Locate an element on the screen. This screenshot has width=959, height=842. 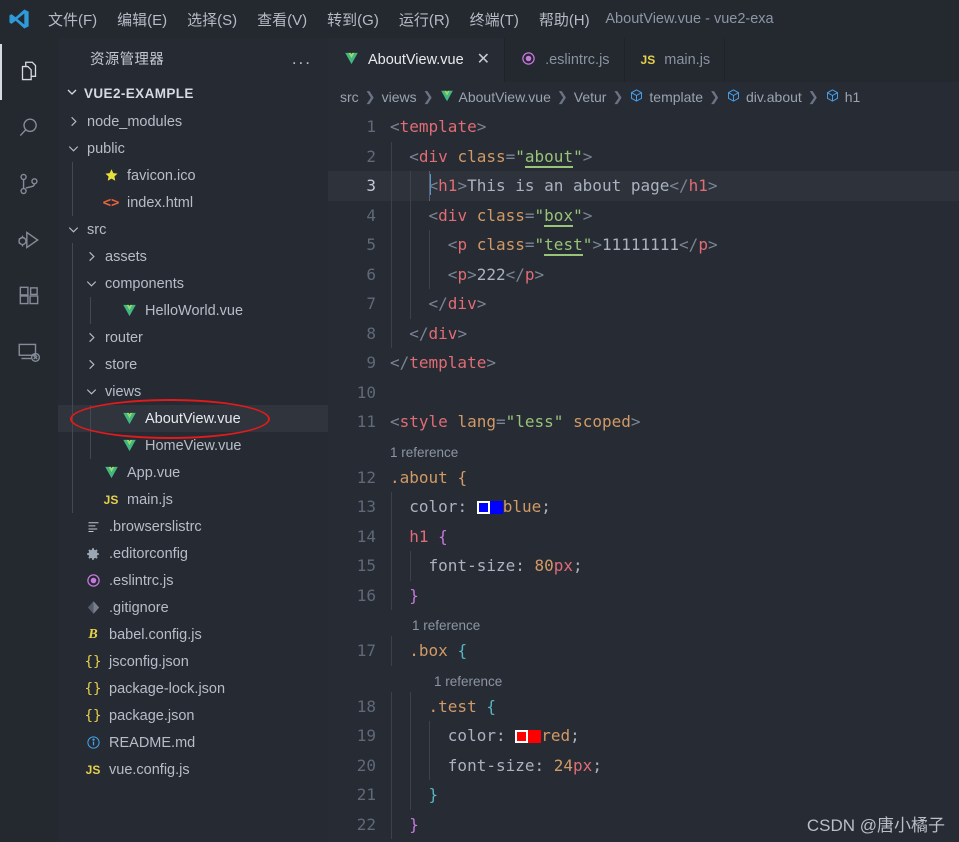
breadcrumb-item-div-about: div.about is located at coordinates (764, 97).